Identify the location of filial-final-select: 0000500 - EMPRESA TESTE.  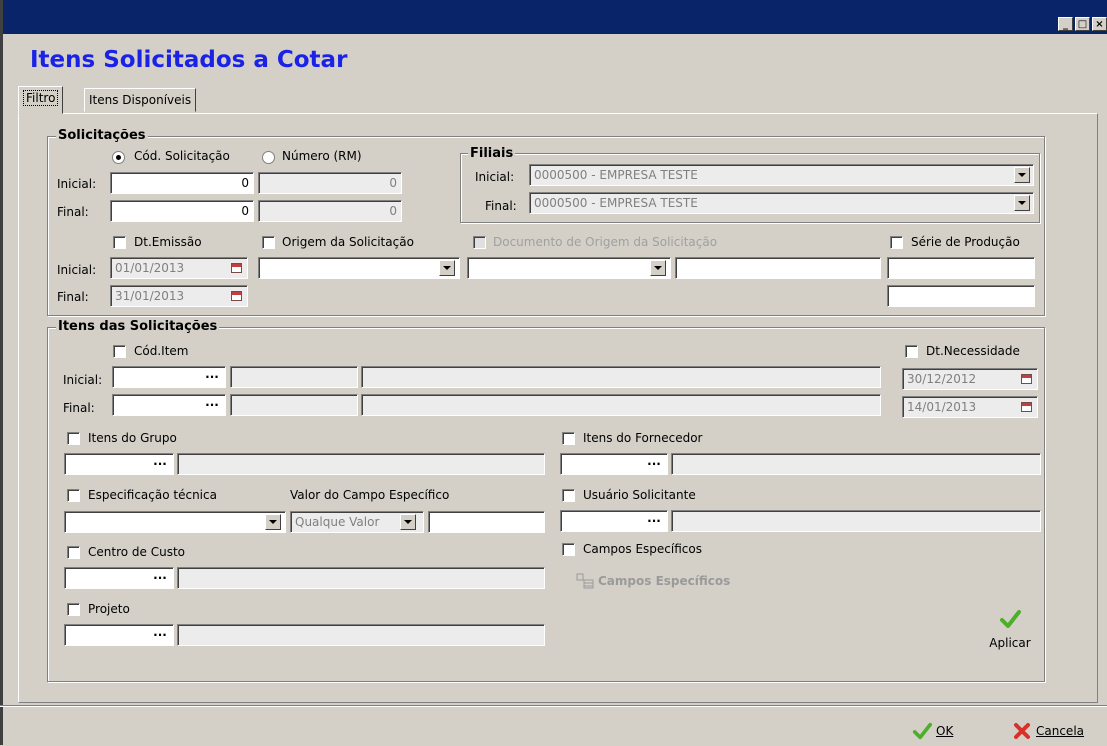
(781, 203).